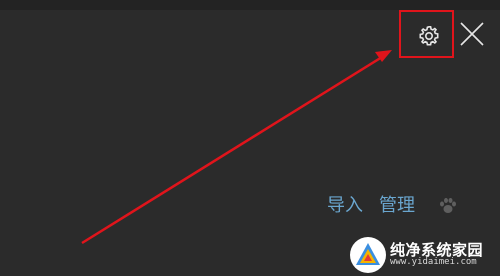 The width and height of the screenshot is (500, 276). I want to click on title-bar, so click(250, 5).